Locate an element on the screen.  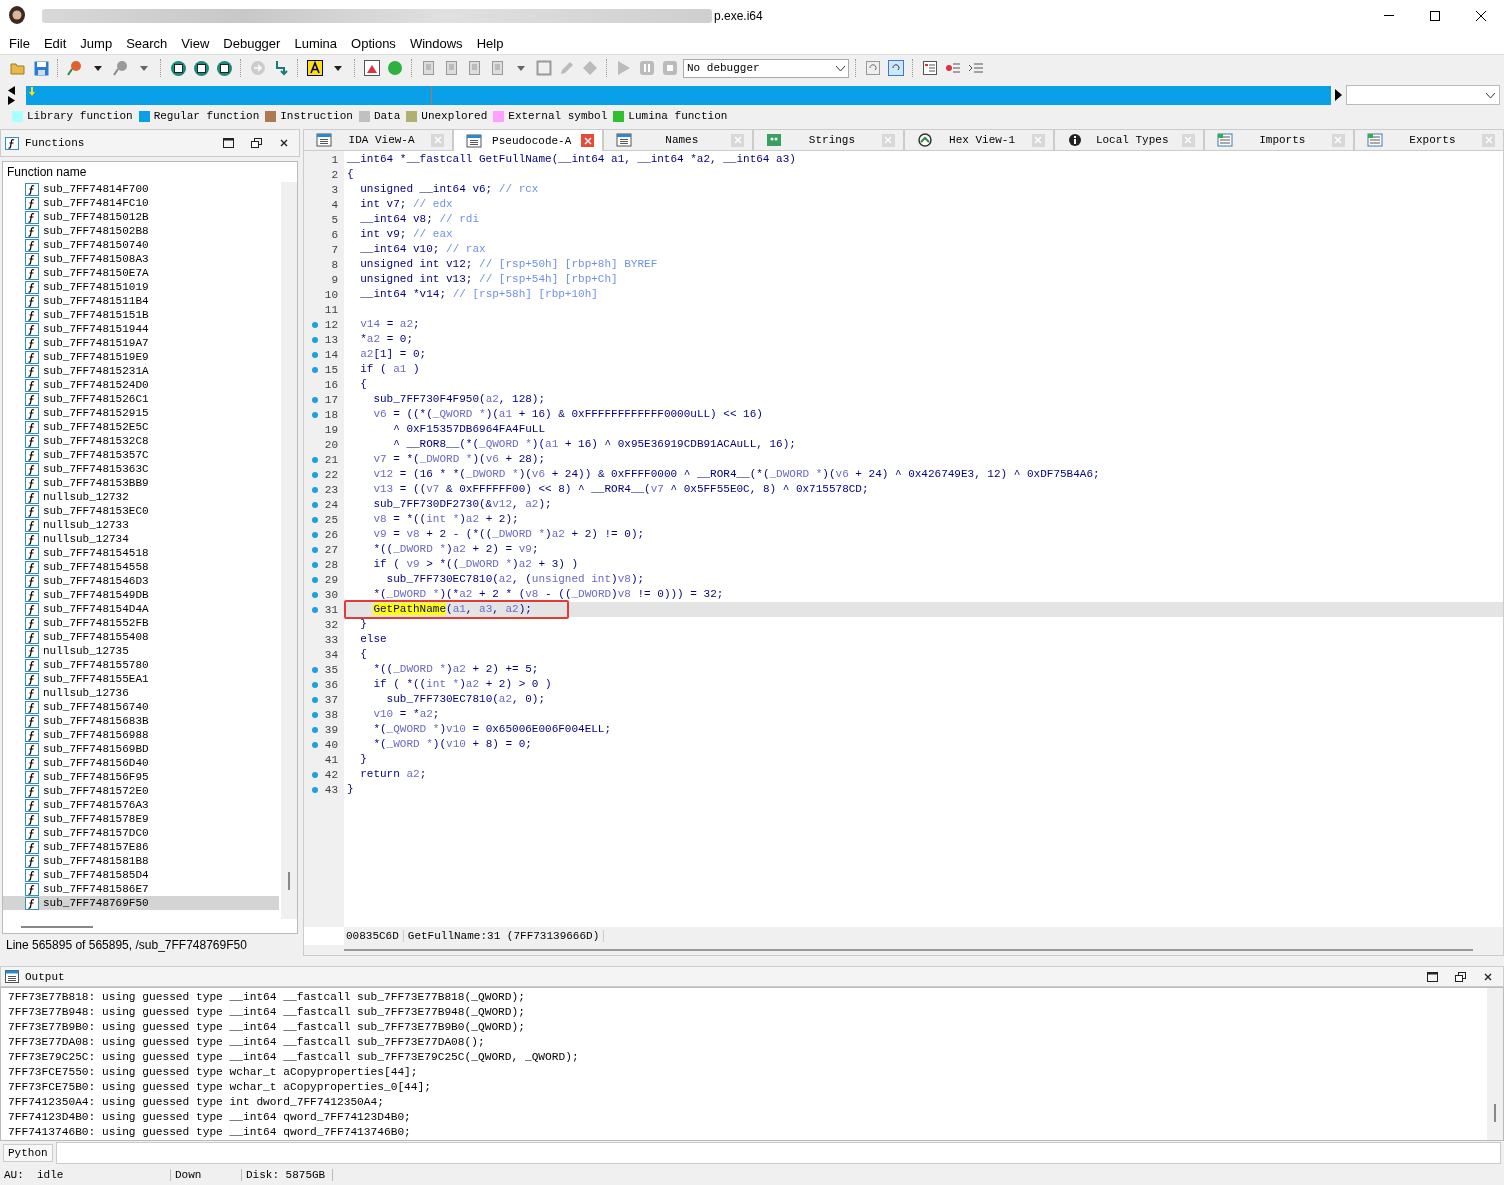
function-item: sub_7FF748156740 is located at coordinates (141, 707).